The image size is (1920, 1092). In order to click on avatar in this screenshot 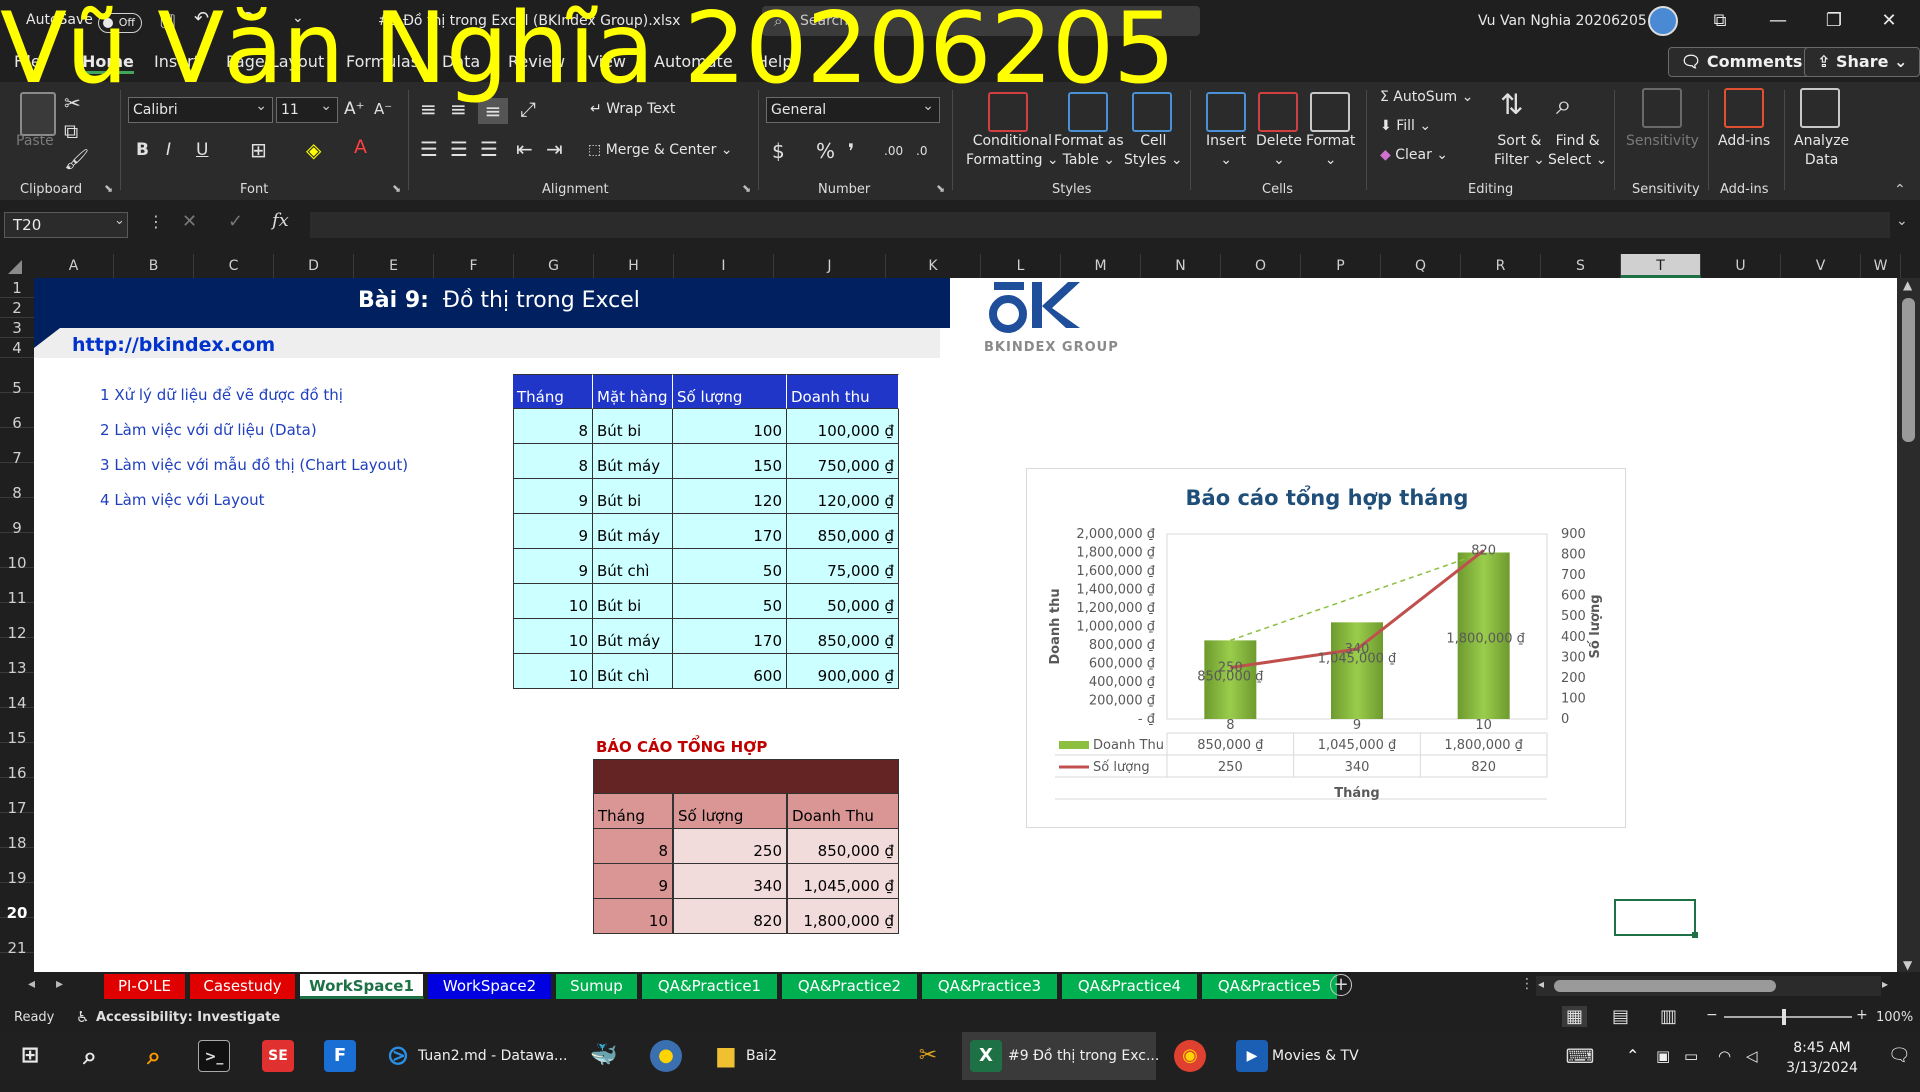, I will do `click(1663, 21)`.